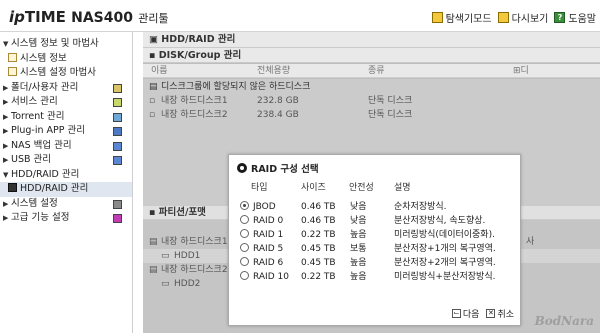  I want to click on unassigned-disks-row: ▤ 디스크그룹에 할당되지 않은 하드디스크, so click(371, 87).